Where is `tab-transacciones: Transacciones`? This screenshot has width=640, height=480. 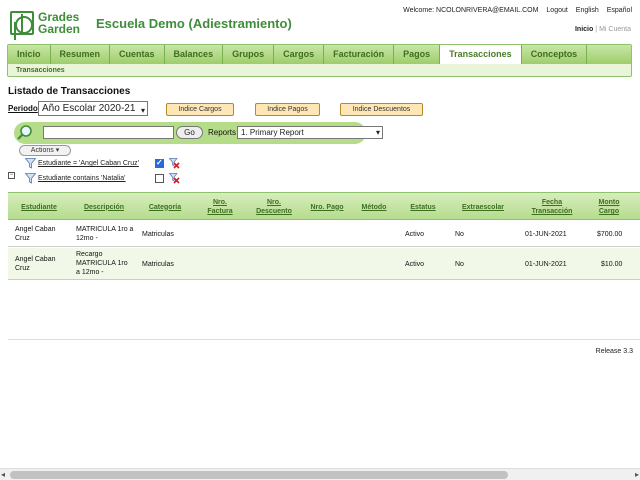 tab-transacciones: Transacciones is located at coordinates (481, 54).